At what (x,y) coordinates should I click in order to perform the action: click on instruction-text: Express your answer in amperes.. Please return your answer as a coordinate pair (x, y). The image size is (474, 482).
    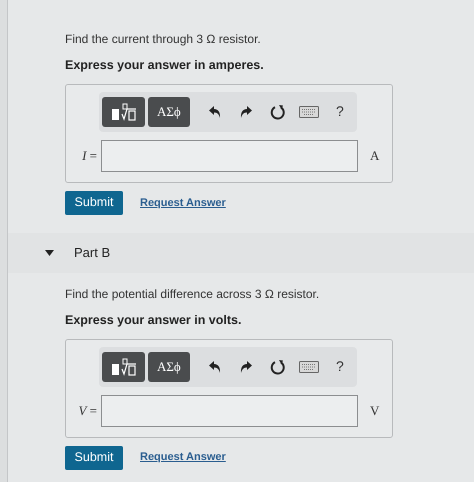
    Looking at the image, I should click on (165, 65).